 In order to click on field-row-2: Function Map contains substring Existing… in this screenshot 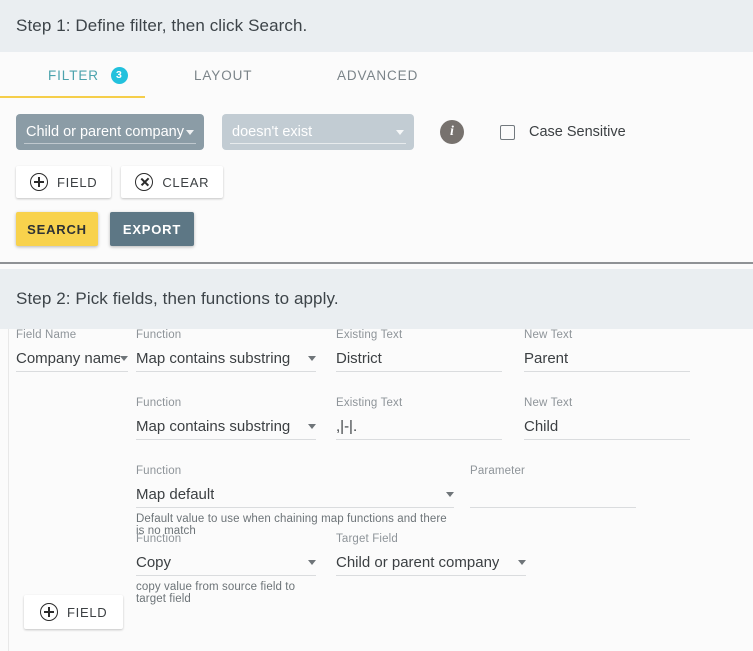, I will do `click(376, 431)`.